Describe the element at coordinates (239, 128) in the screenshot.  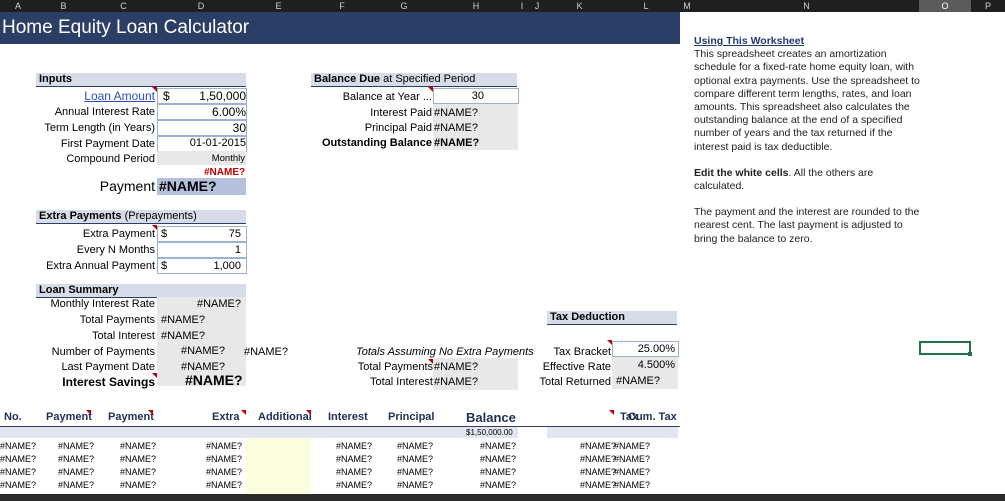
I see `term-value: 30` at that location.